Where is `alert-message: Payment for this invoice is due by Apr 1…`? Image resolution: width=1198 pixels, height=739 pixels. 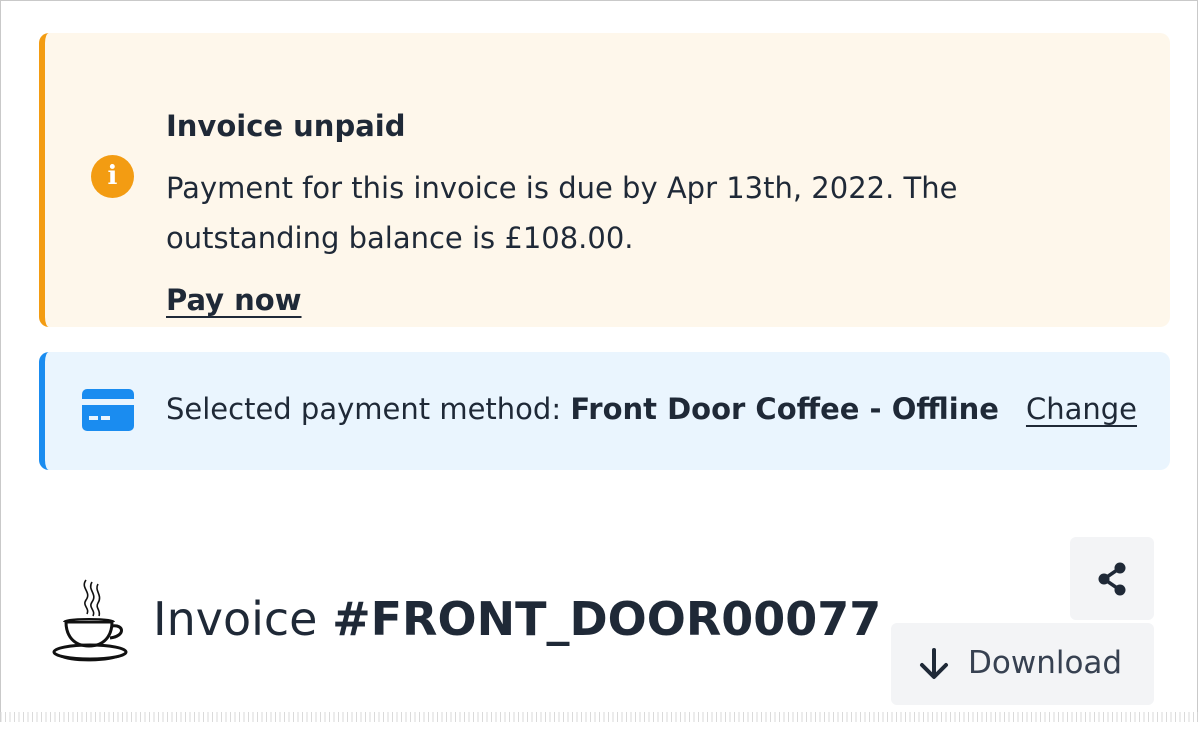 alert-message: Payment for this invoice is due by Apr 1… is located at coordinates (562, 213).